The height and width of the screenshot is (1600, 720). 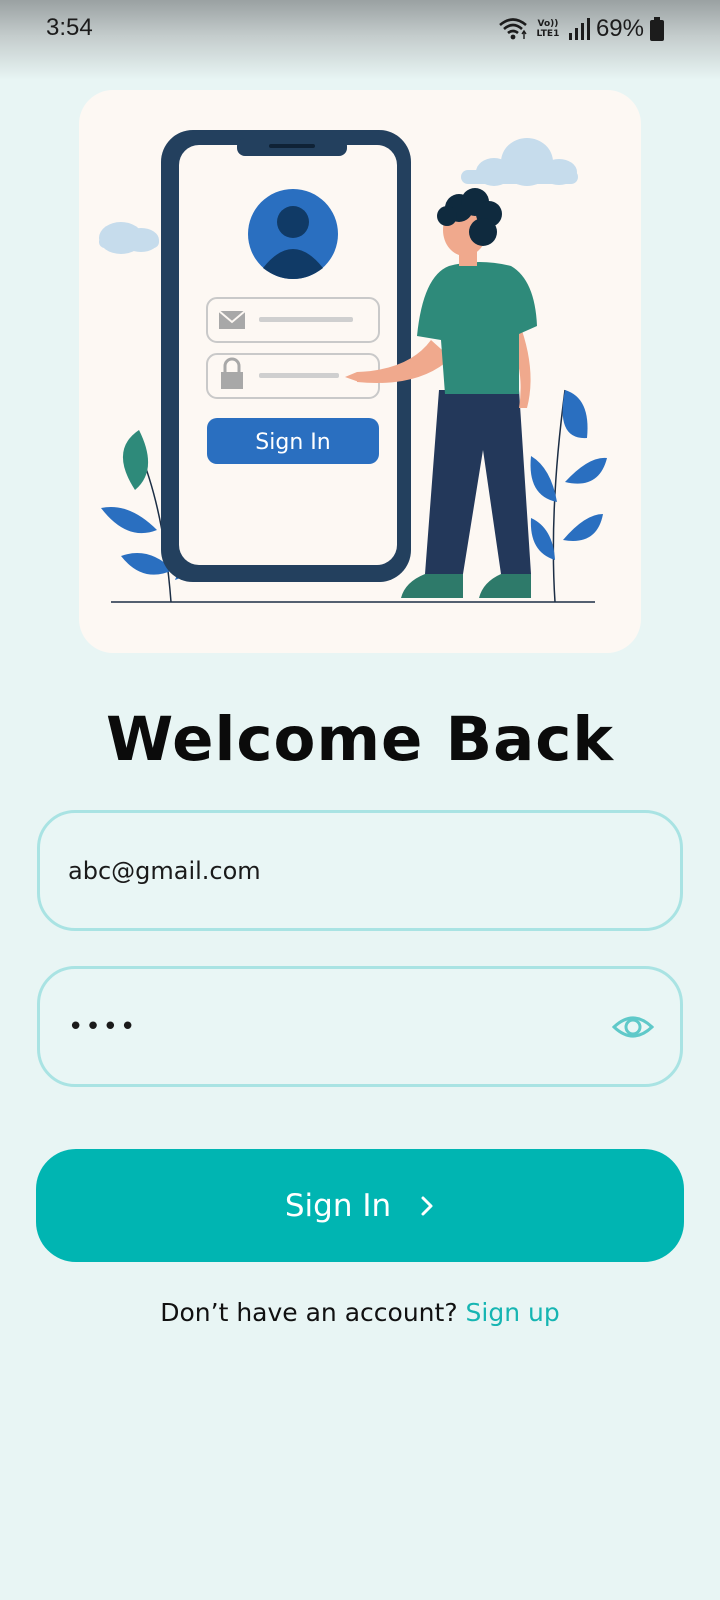 I want to click on sign-up-link: Sign up, so click(x=513, y=1312).